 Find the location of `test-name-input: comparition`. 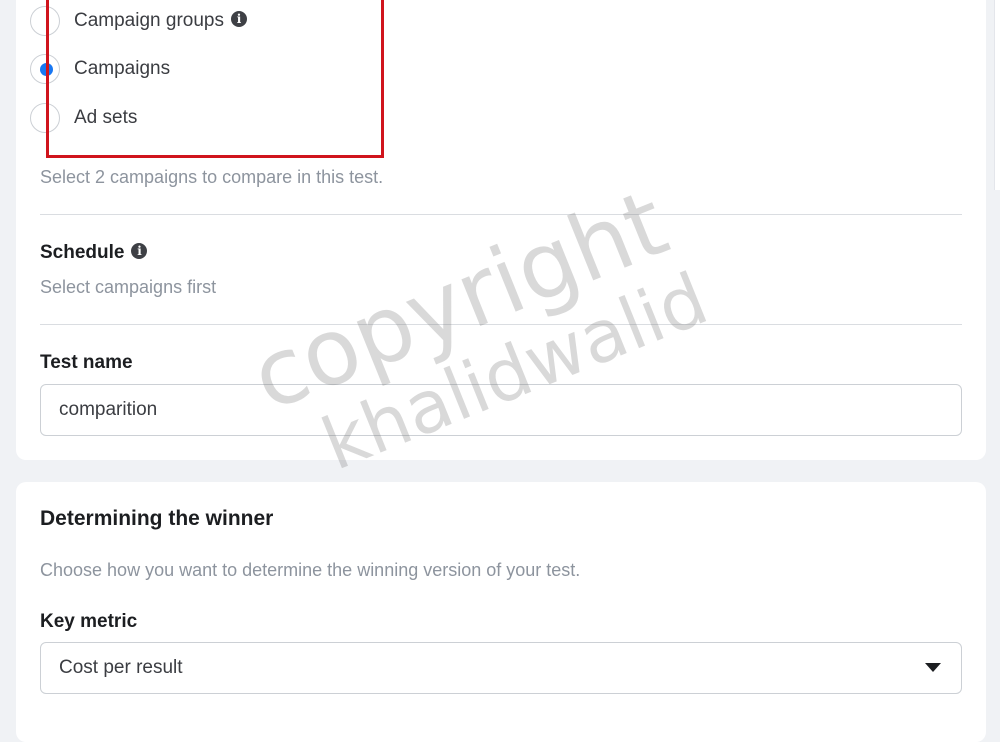

test-name-input: comparition is located at coordinates (501, 410).